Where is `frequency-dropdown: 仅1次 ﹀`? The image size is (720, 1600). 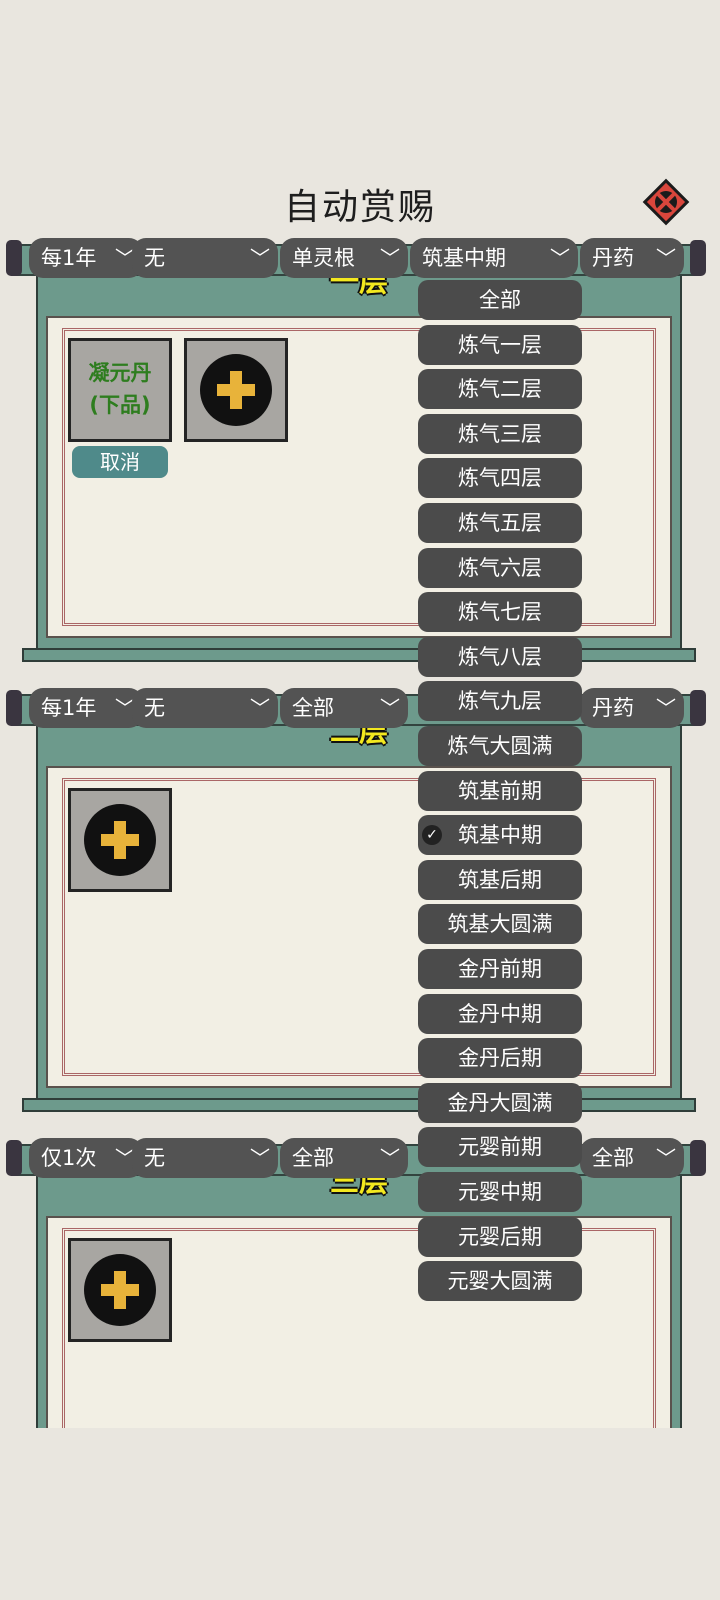 frequency-dropdown: 仅1次 ﹀ is located at coordinates (86, 1158).